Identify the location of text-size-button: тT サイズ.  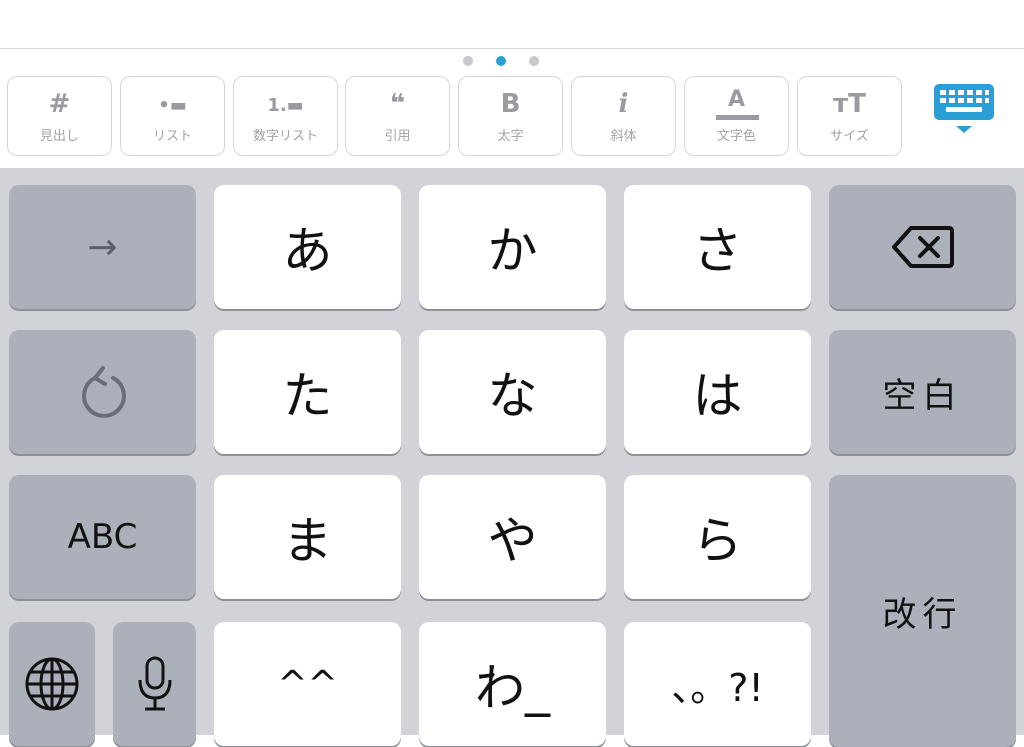
(849, 116).